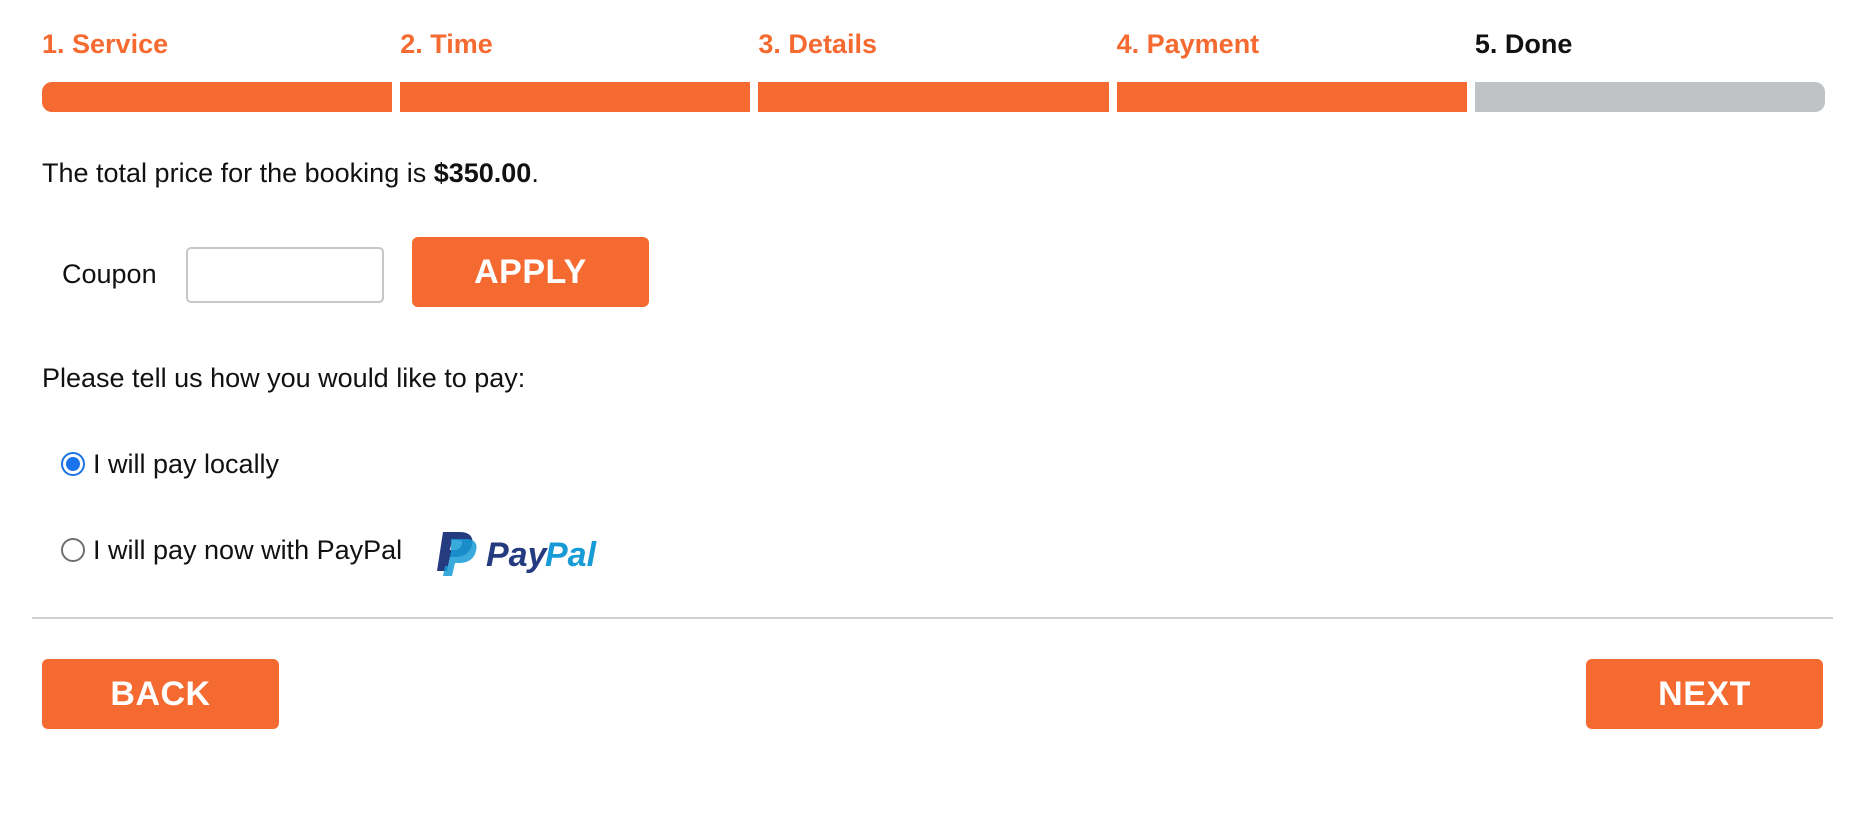 The height and width of the screenshot is (817, 1862). I want to click on section-divider, so click(932, 618).